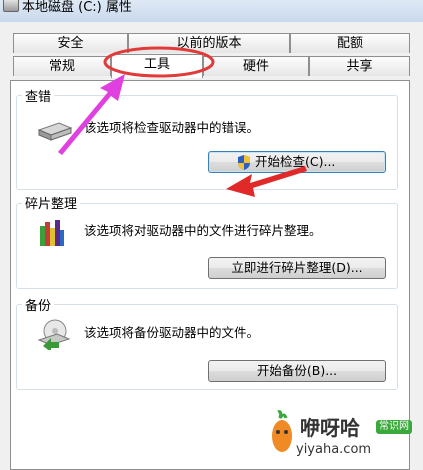  What do you see at coordinates (54, 334) in the screenshot?
I see `backup-icon` at bounding box center [54, 334].